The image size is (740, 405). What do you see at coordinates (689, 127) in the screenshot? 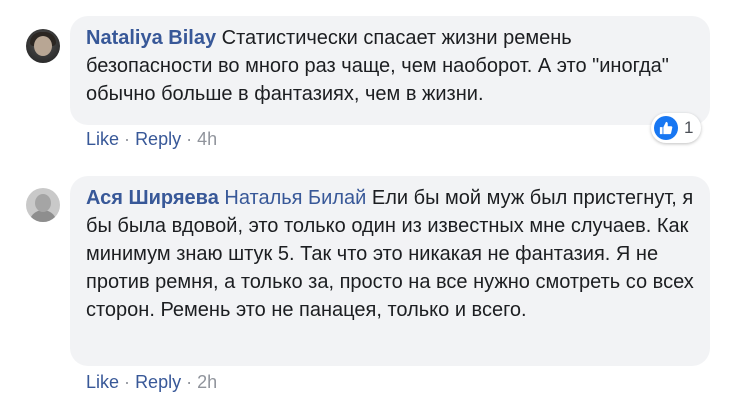
I see `reaction-count: 1` at bounding box center [689, 127].